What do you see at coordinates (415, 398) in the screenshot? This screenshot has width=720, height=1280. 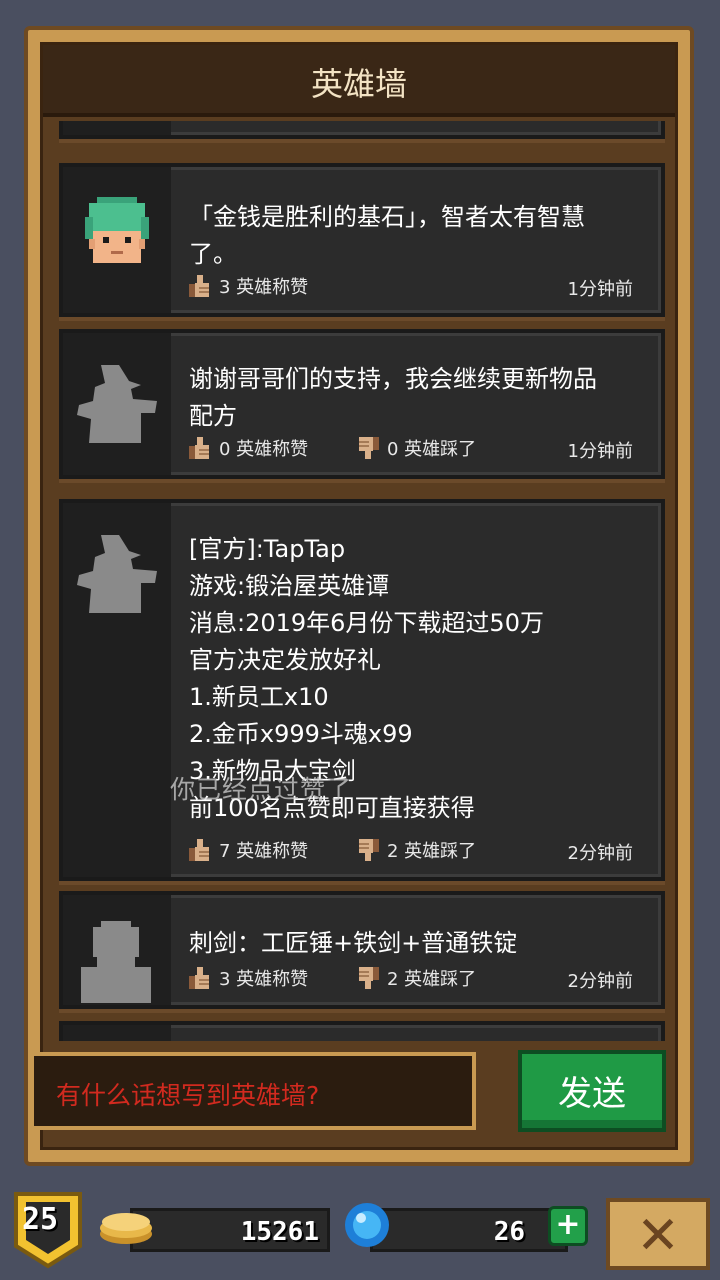 I see `message-text: 谢谢哥哥们的支持，我会继续更新物品 配方` at bounding box center [415, 398].